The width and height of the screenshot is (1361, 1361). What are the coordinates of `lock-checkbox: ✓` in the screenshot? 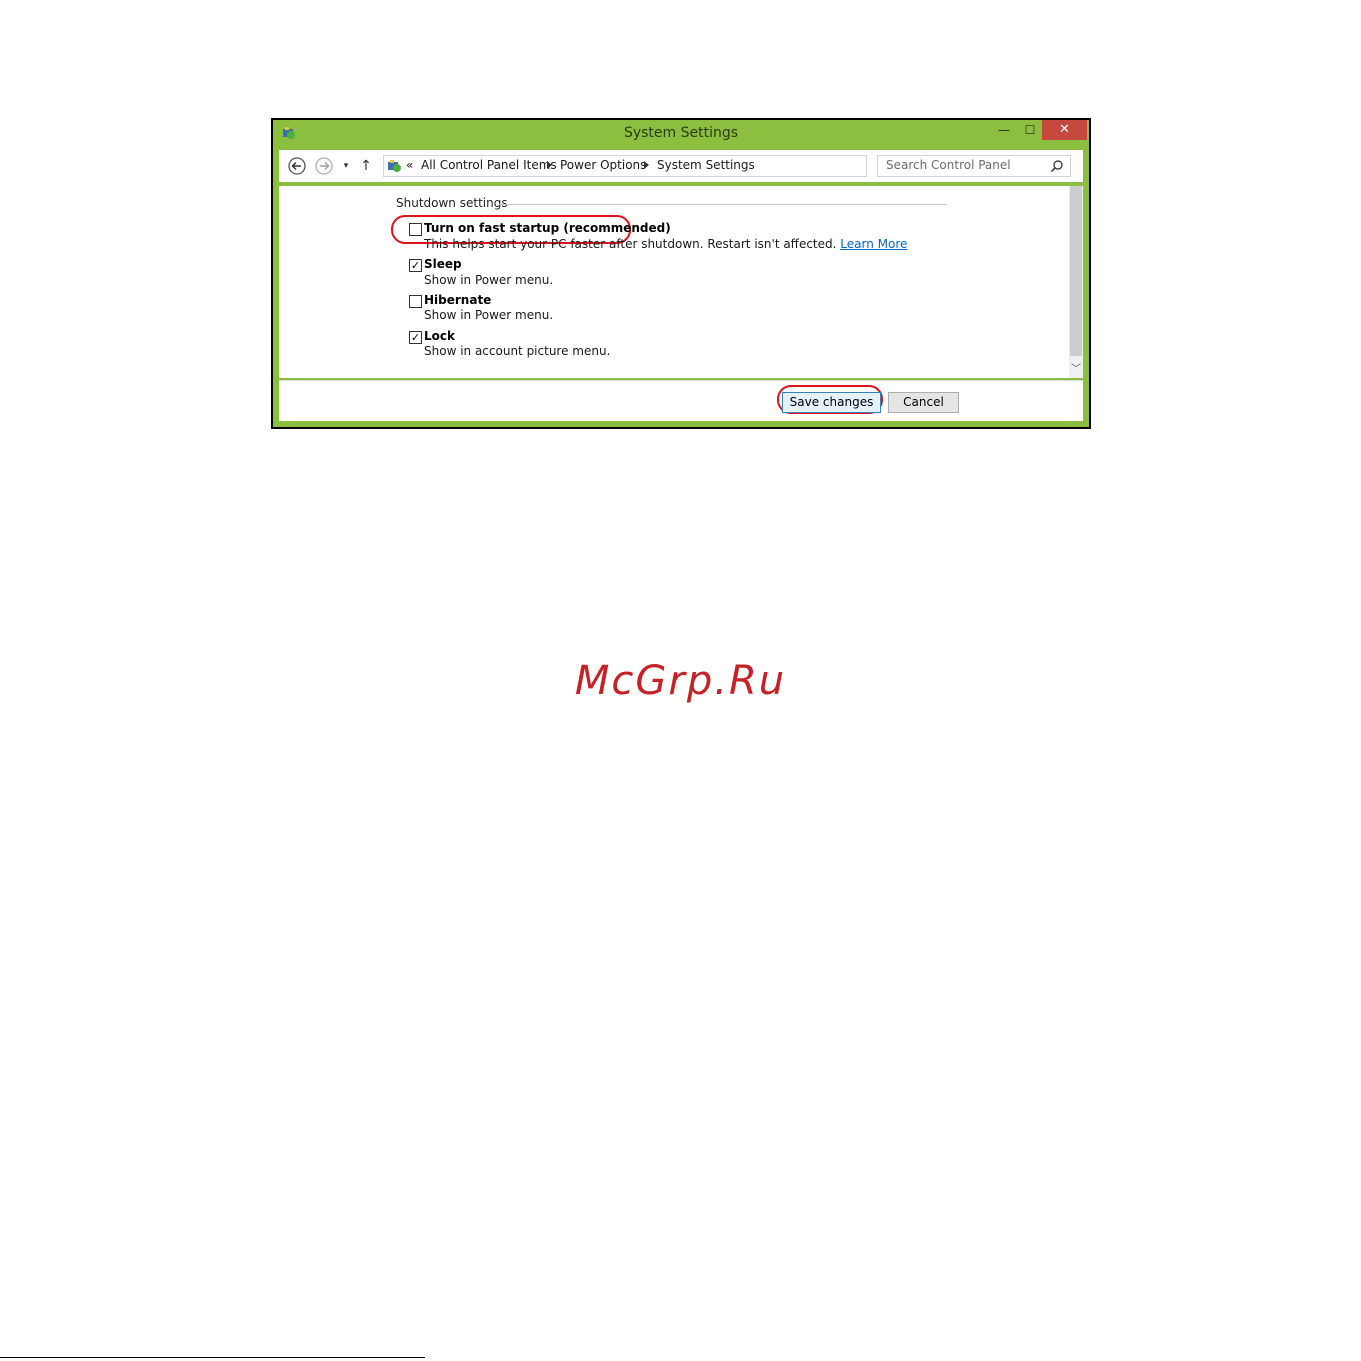 It's located at (415, 337).